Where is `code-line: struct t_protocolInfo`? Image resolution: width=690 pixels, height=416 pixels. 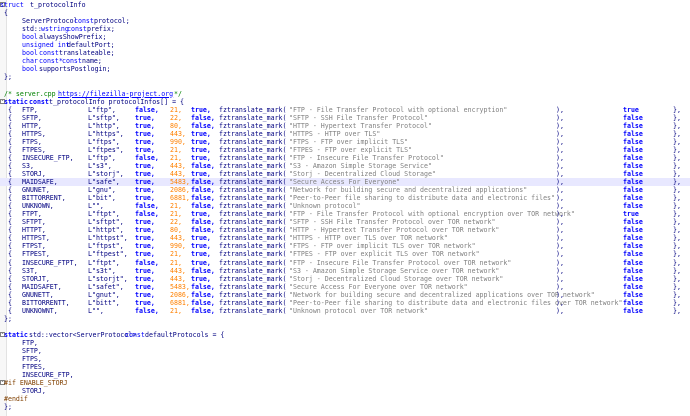
code-line: struct t_protocolInfo is located at coordinates (345, 5).